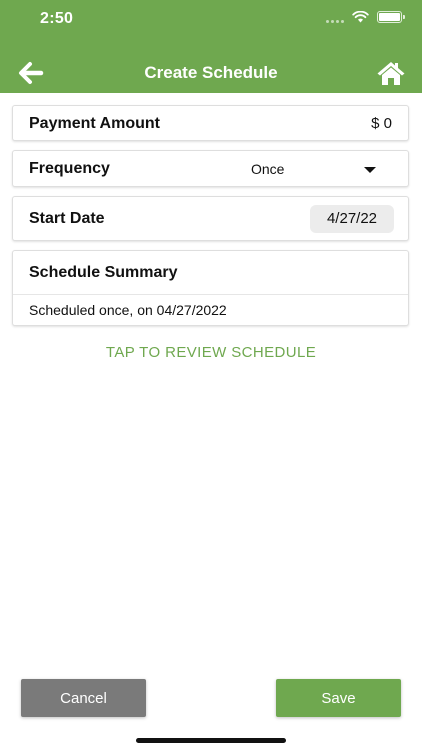  I want to click on caret-down-icon, so click(370, 170).